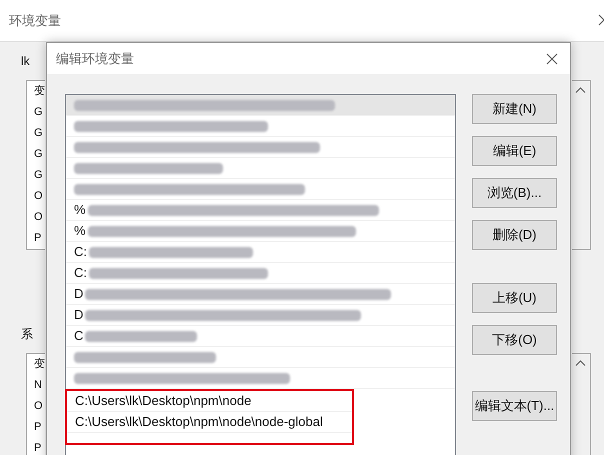  Describe the element at coordinates (514, 340) in the screenshot. I see `dialog-button: 下移(O)` at that location.